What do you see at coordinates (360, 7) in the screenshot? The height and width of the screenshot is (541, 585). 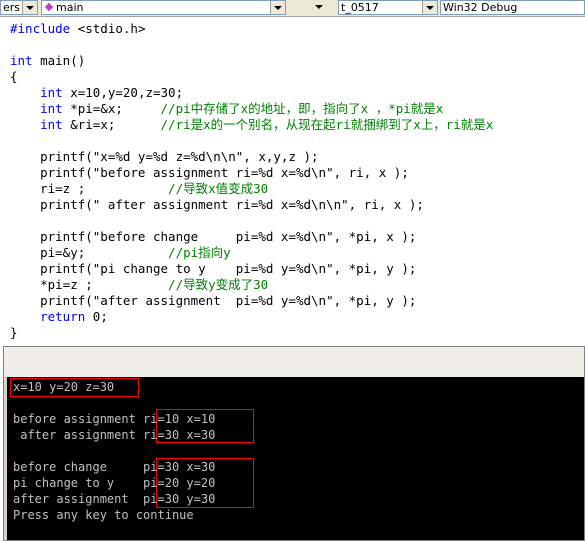 I see `project-combo-value: t_0517` at bounding box center [360, 7].